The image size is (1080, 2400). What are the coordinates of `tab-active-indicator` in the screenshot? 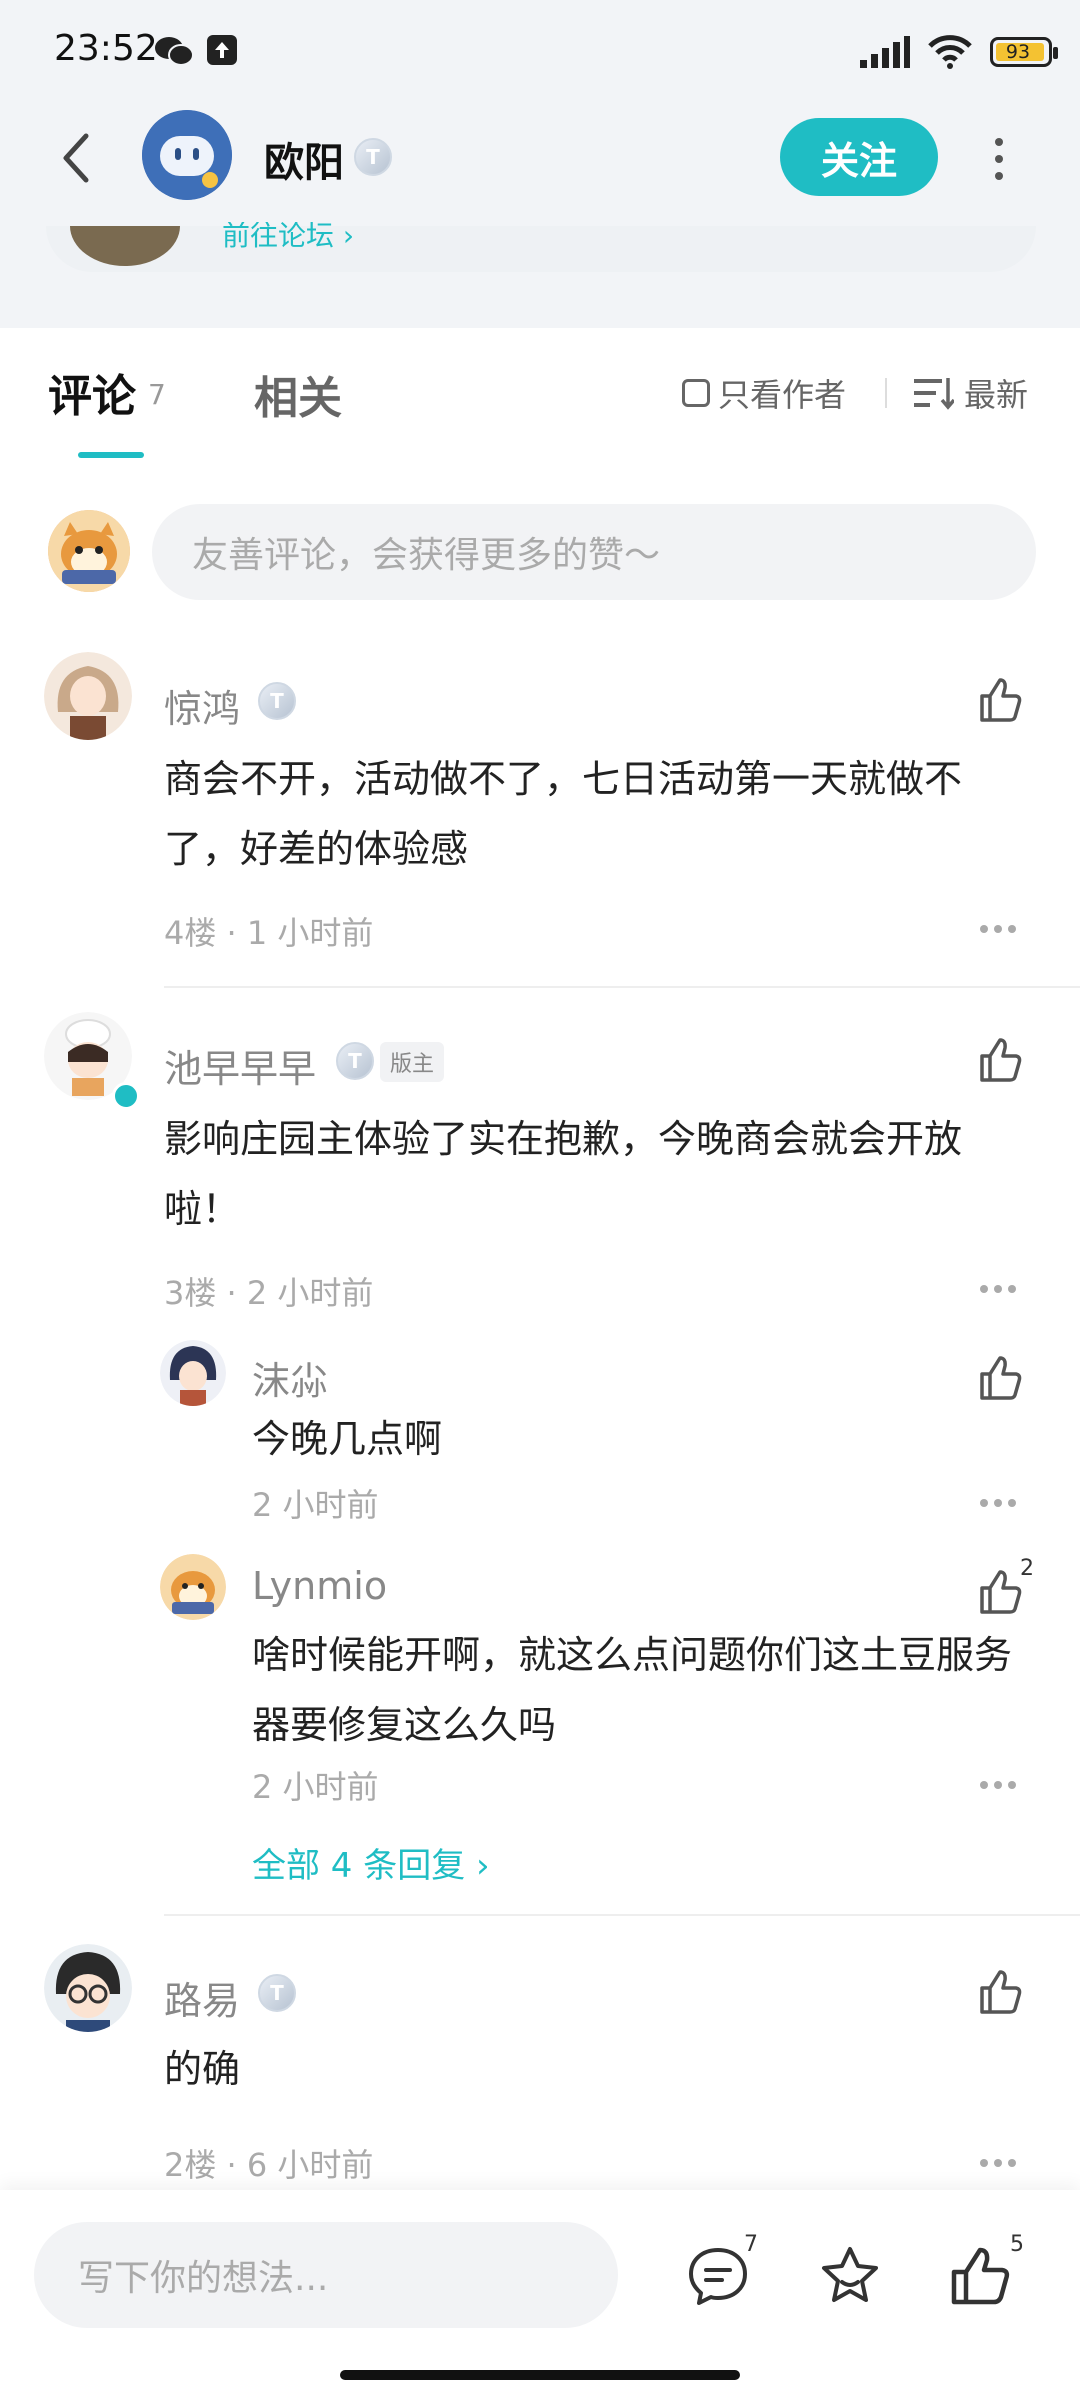 It's located at (111, 455).